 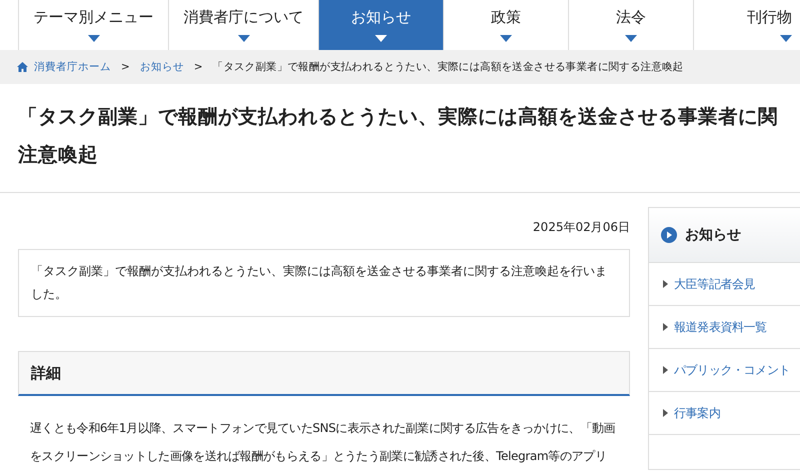 What do you see at coordinates (323, 428) in the screenshot?
I see `body-text: 遅くとも令和6年1月以降、スマートフォンで見ていたSNSに表示された副業に関する広告をきっかけに、「動画` at bounding box center [323, 428].